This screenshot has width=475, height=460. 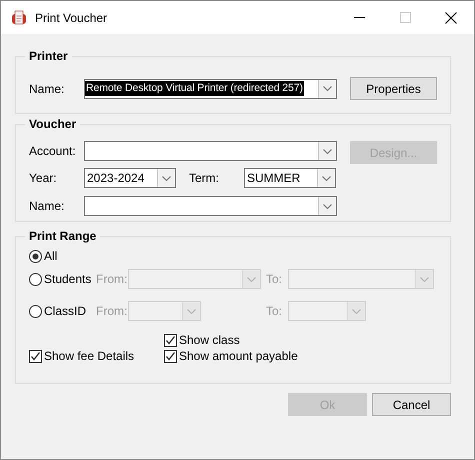 What do you see at coordinates (53, 151) in the screenshot?
I see `field-label: Account:` at bounding box center [53, 151].